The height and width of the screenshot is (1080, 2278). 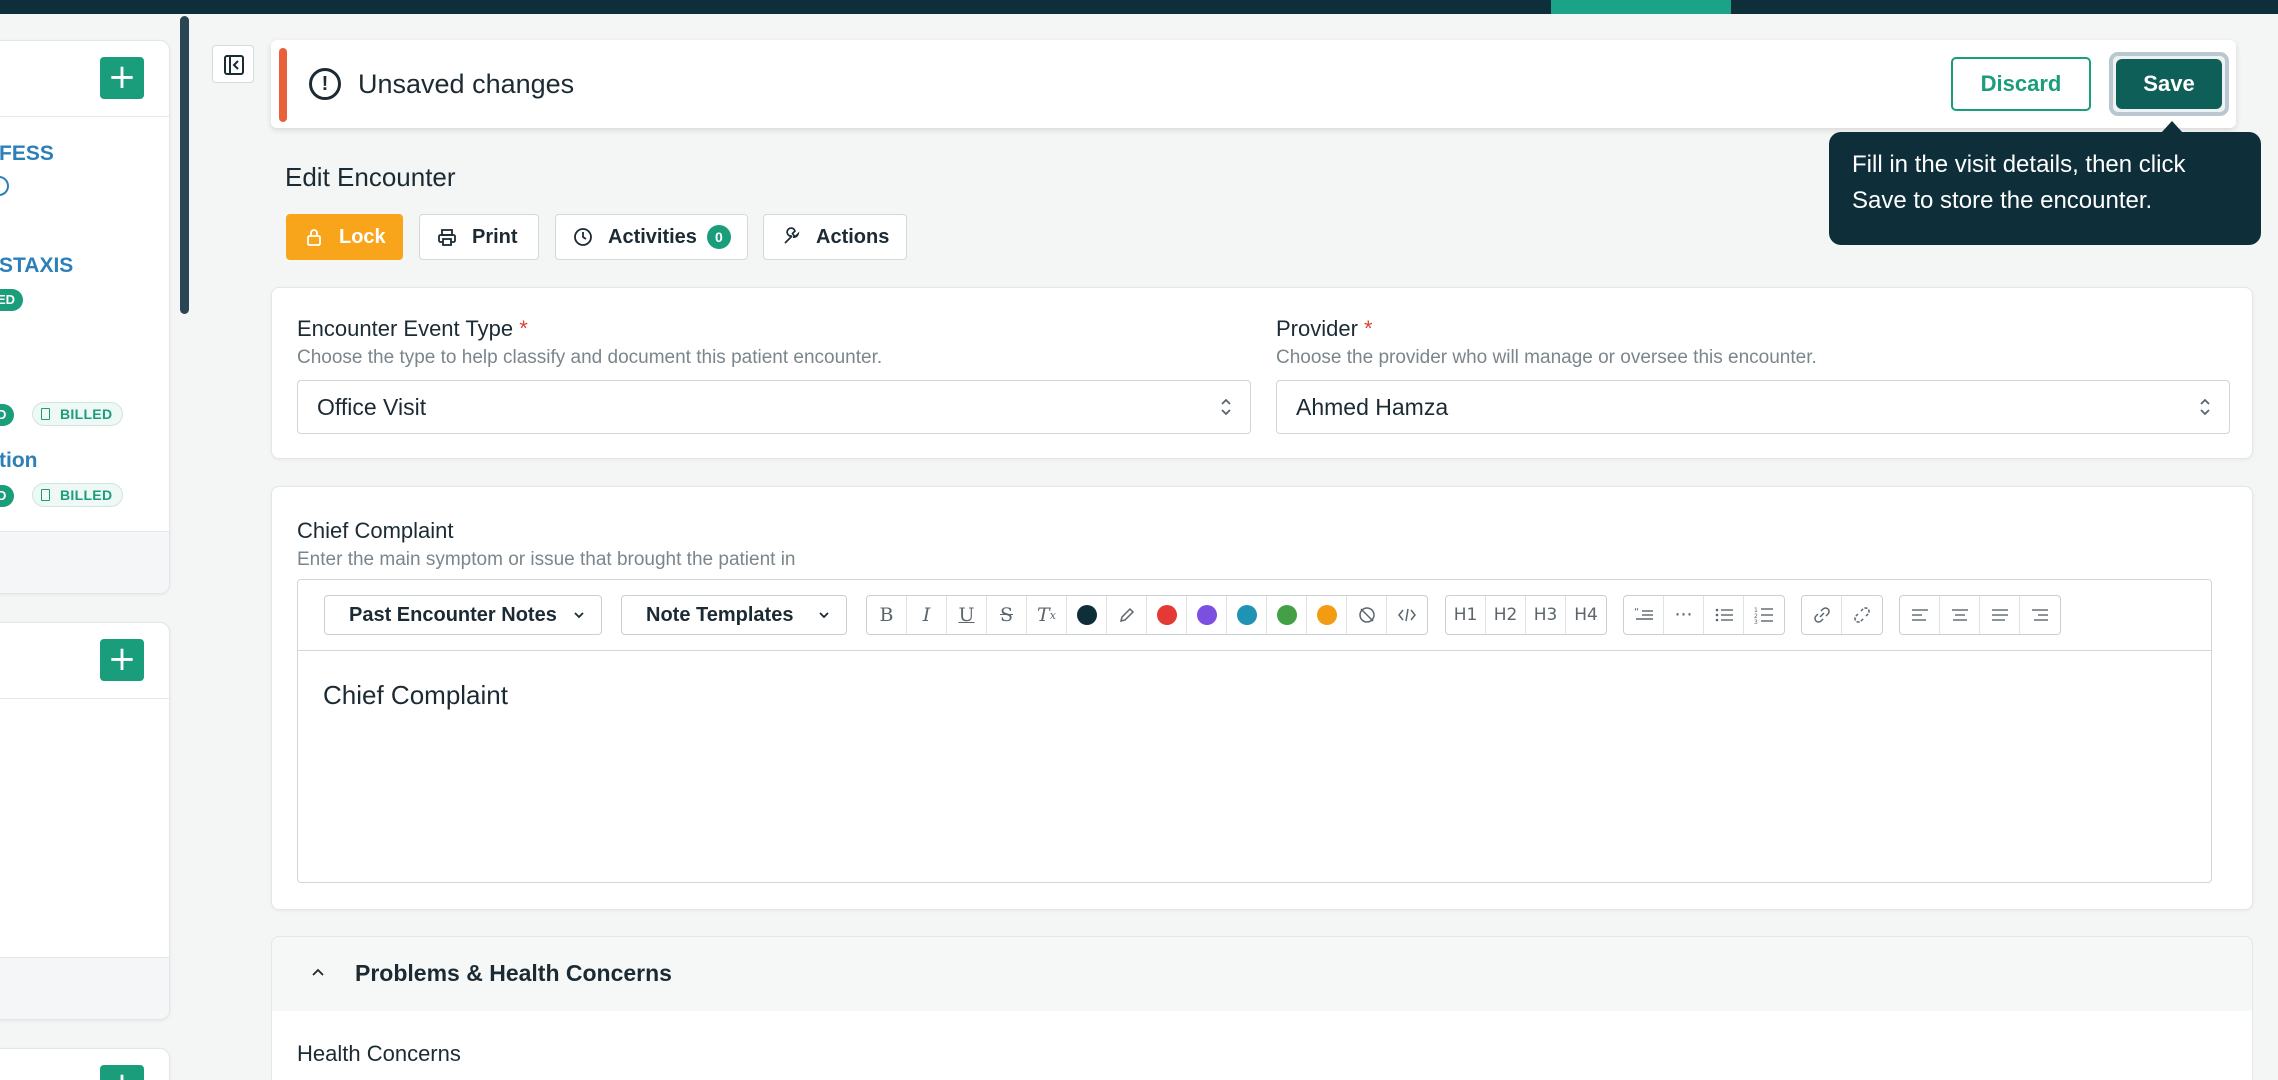 What do you see at coordinates (122, 78) in the screenshot?
I see `add-encounter-button: +` at bounding box center [122, 78].